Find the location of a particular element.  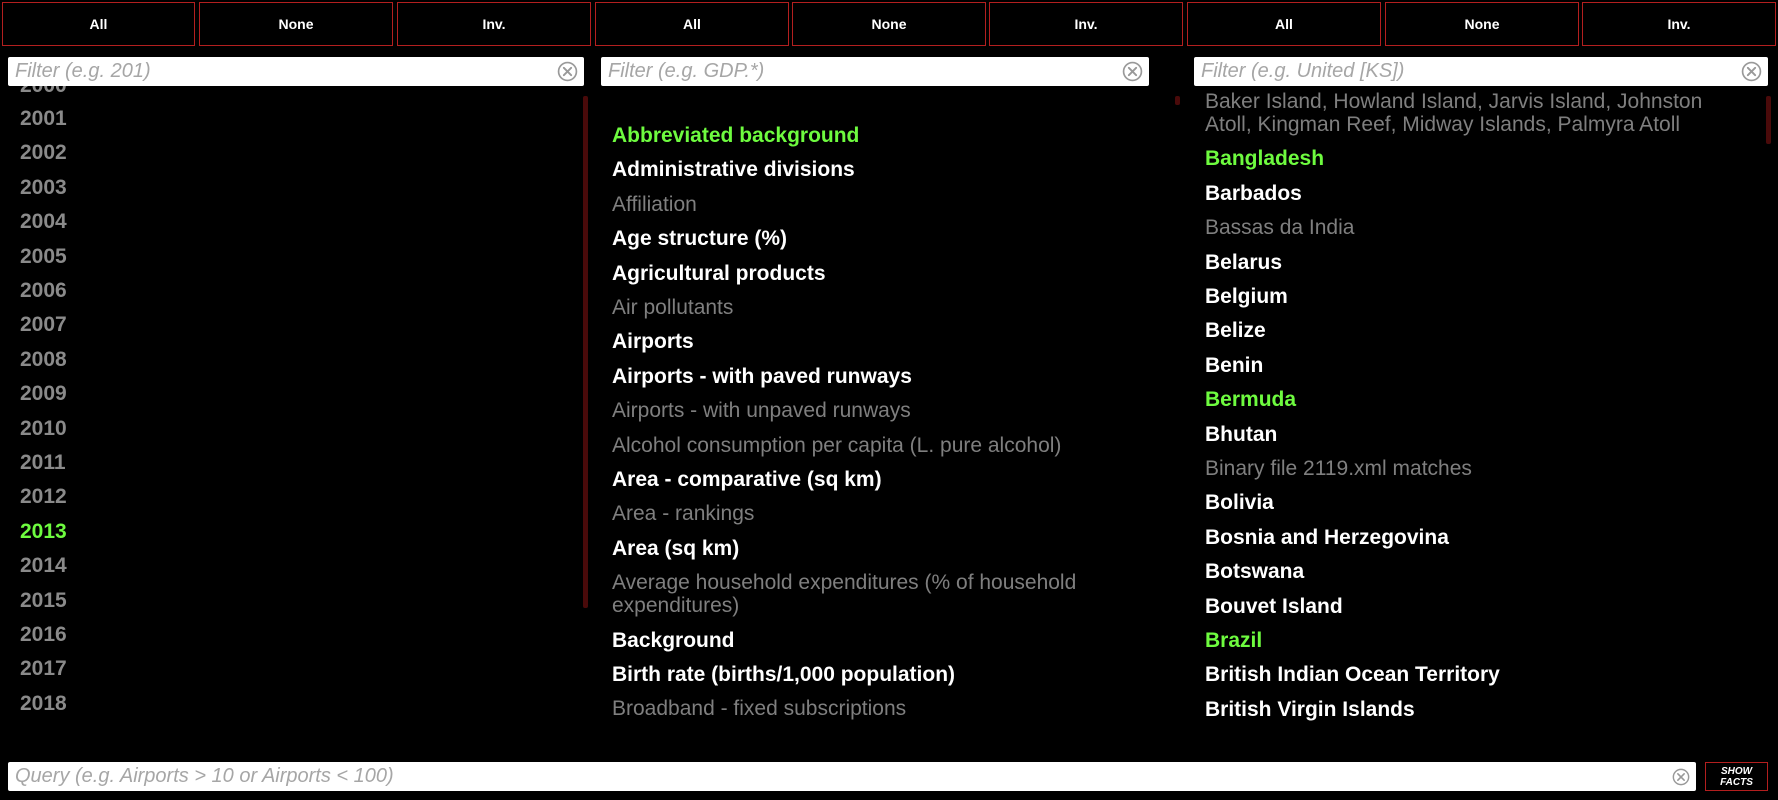

list-item-field: Area - rankings is located at coordinates (683, 513).